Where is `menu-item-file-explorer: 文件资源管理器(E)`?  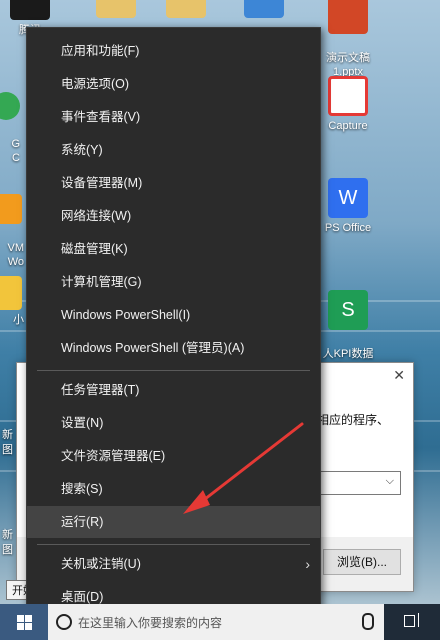 menu-item-file-explorer: 文件资源管理器(E) is located at coordinates (173, 456).